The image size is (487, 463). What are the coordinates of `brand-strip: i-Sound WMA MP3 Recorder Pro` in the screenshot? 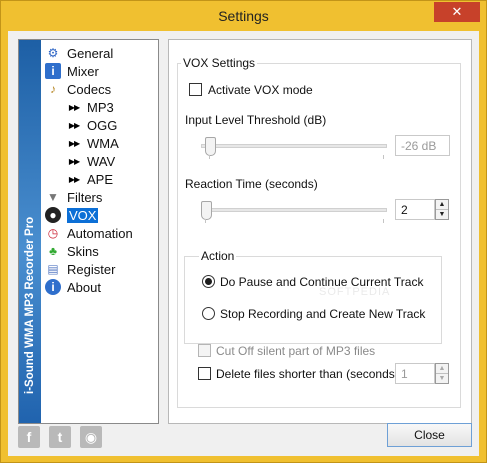 It's located at (30, 231).